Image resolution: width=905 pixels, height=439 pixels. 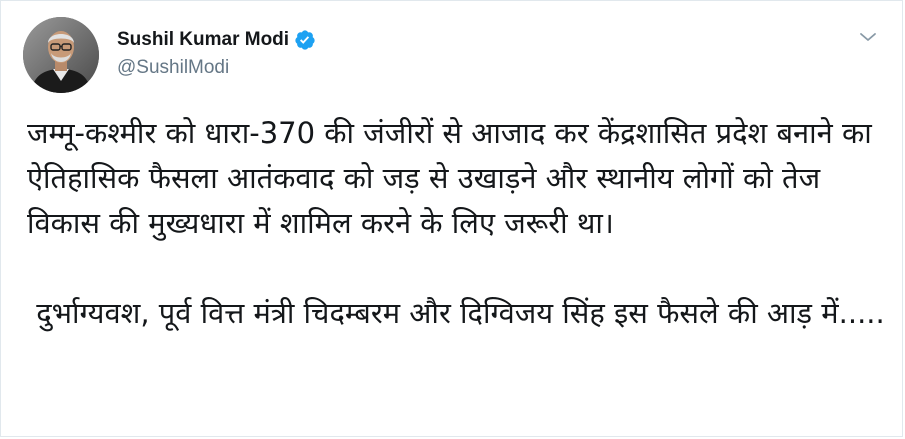 What do you see at coordinates (216, 68) in the screenshot?
I see `user-handle: @SushilModi` at bounding box center [216, 68].